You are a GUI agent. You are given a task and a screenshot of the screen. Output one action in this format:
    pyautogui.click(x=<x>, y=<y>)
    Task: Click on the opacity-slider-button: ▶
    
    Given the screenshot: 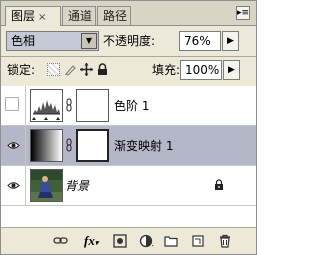 What is the action you would take?
    pyautogui.click(x=230, y=41)
    